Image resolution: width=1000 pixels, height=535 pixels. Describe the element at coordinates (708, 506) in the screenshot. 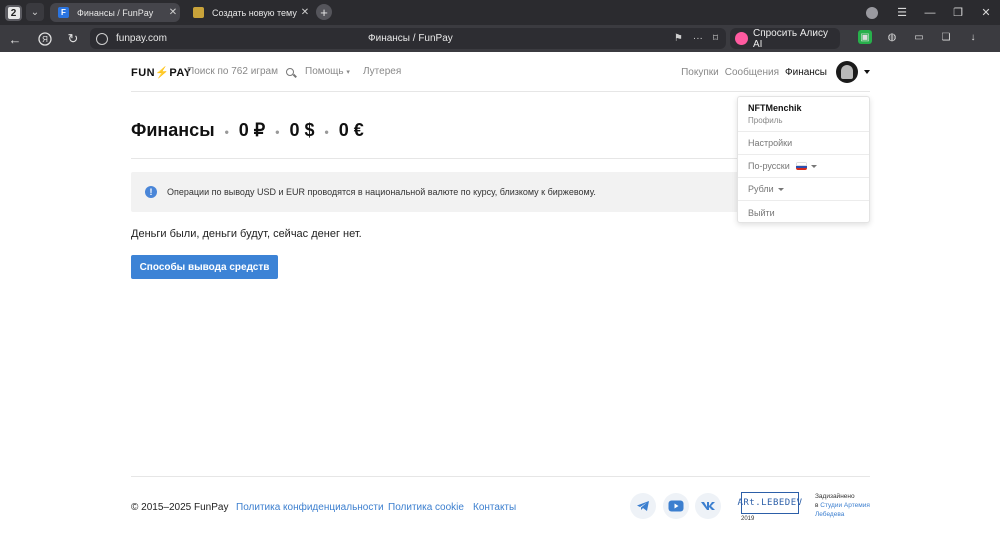

I see `vk-icon` at that location.